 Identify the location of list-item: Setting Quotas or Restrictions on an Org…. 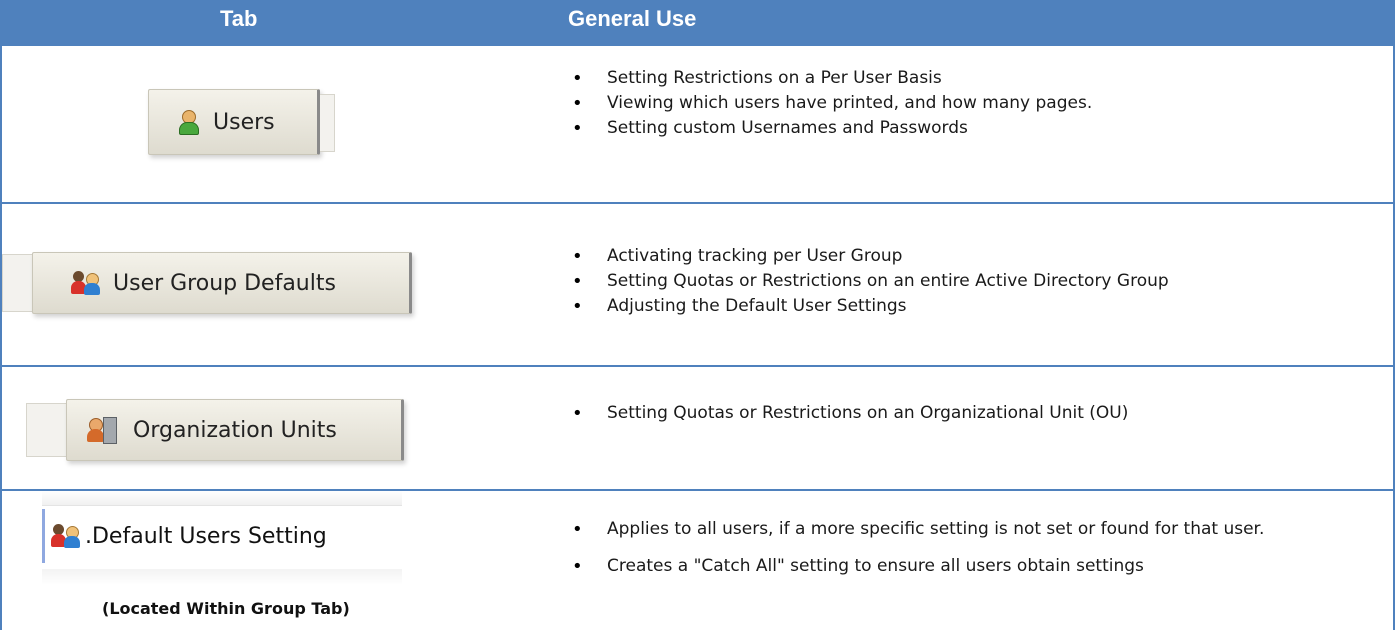
(845, 413).